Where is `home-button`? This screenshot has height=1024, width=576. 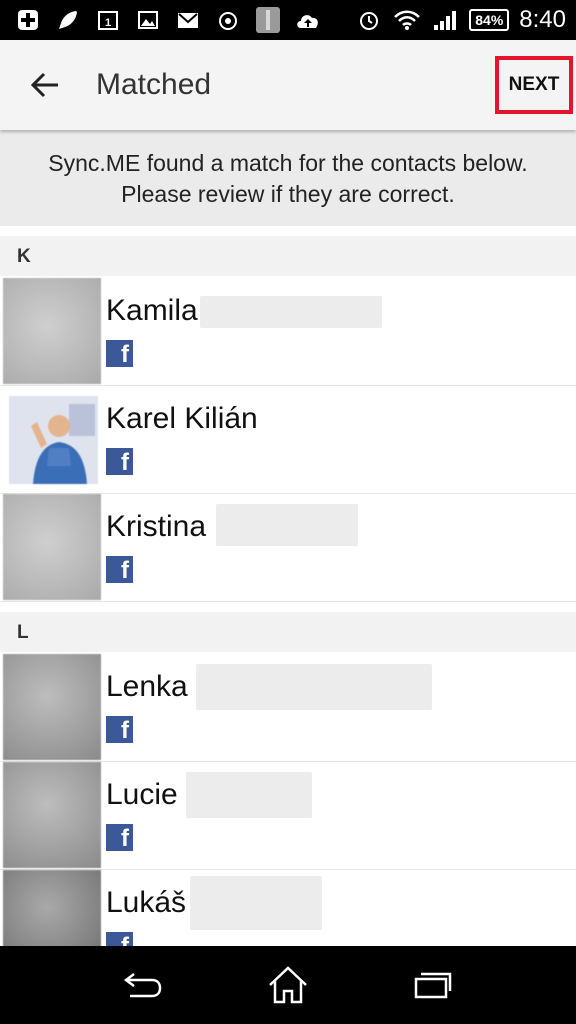
home-button is located at coordinates (288, 985).